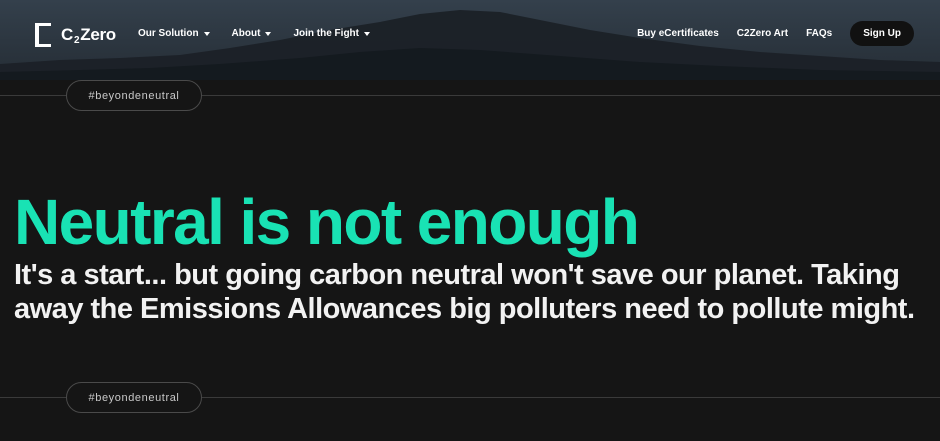 The width and height of the screenshot is (940, 441). I want to click on c2zero-logo: C 2 Zero, so click(75, 35).